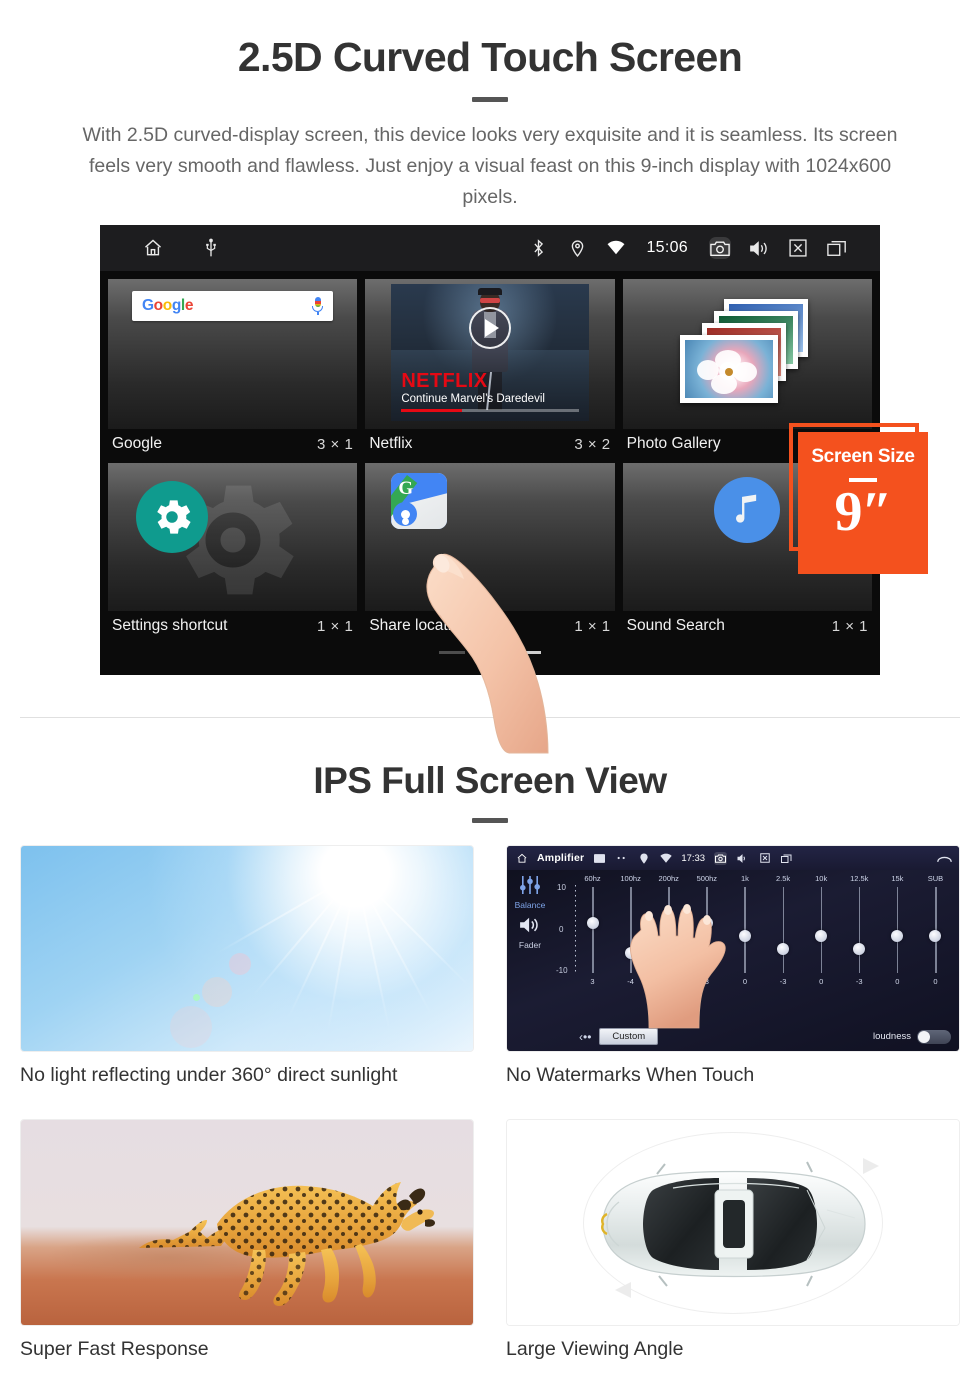 This screenshot has height=1394, width=980. What do you see at coordinates (934, 1036) in the screenshot?
I see `loudness-toggle` at bounding box center [934, 1036].